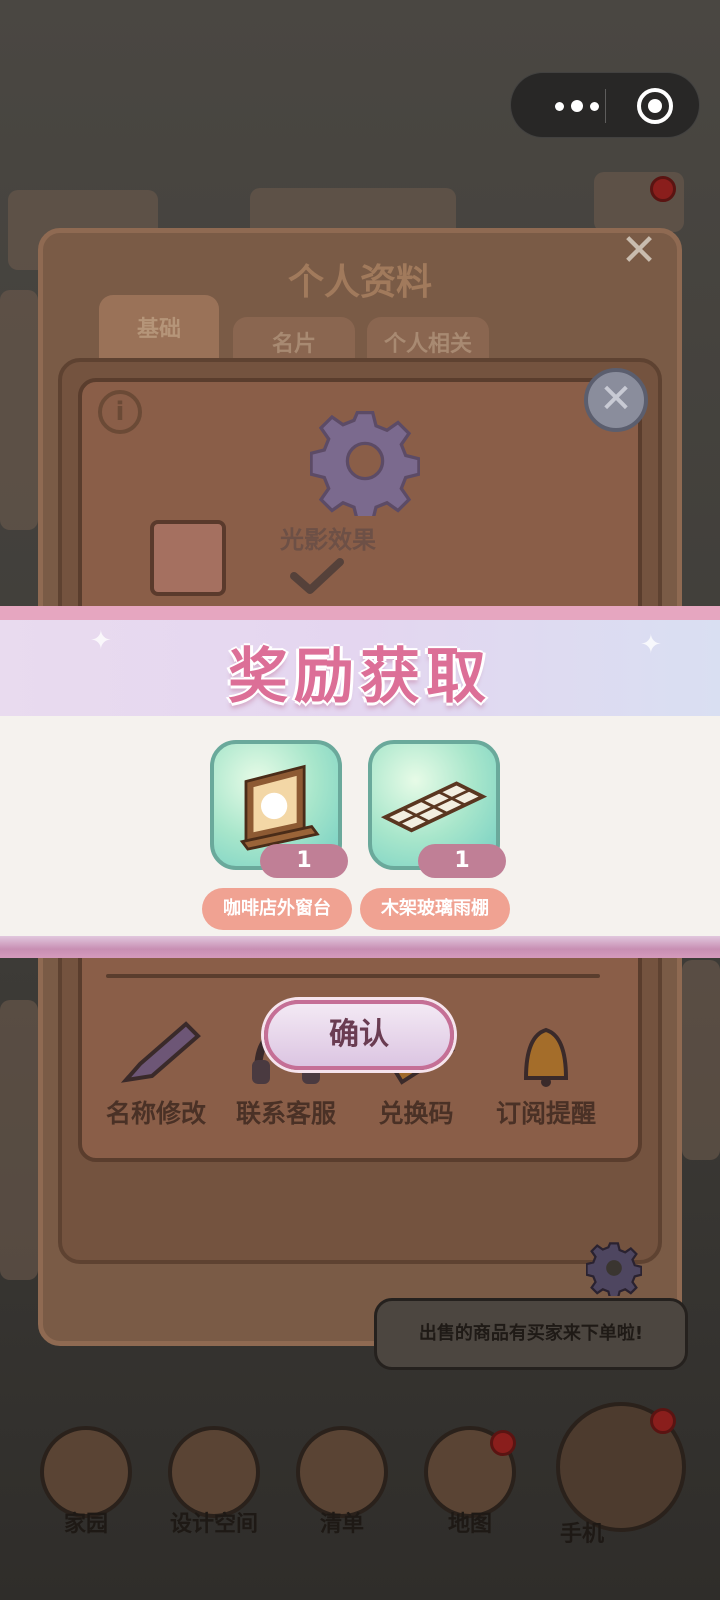 This screenshot has width=720, height=1600. What do you see at coordinates (285, 1113) in the screenshot?
I see `contact-support-label: 联系客服` at bounding box center [285, 1113].